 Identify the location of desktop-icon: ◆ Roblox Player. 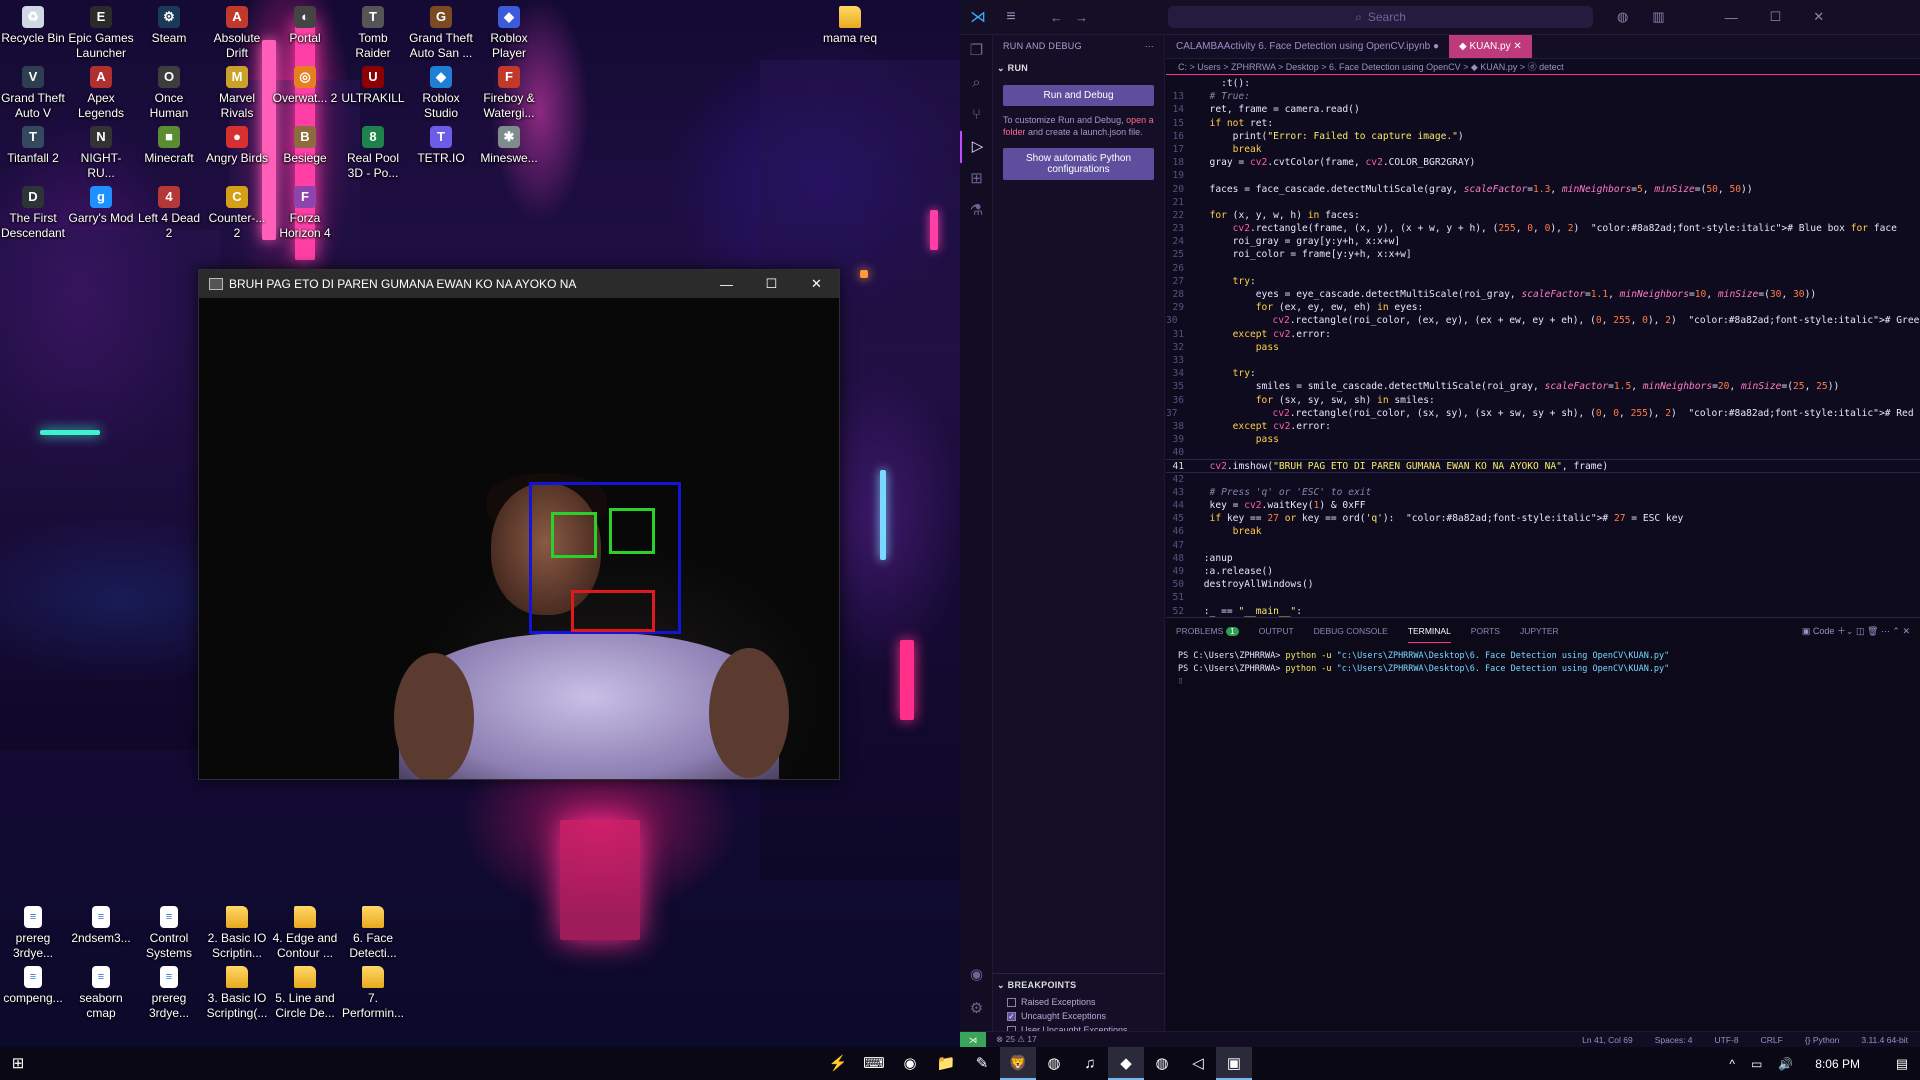
(509, 30).